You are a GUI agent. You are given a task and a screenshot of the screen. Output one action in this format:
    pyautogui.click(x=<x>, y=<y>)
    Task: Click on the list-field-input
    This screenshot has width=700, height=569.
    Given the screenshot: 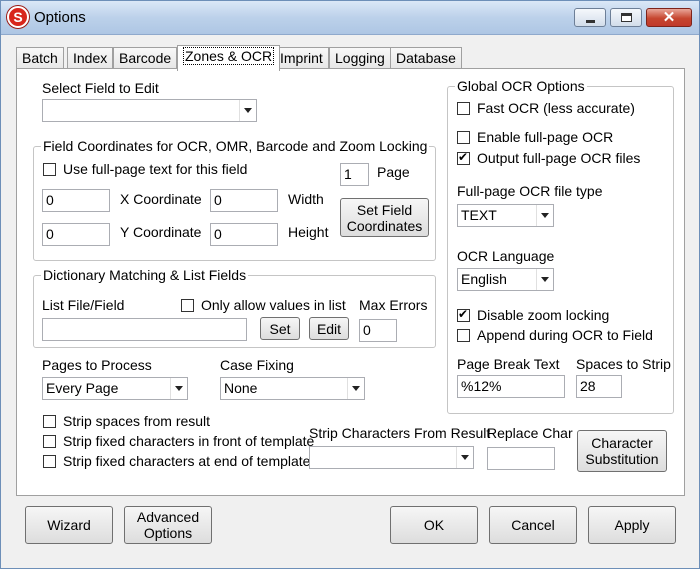 What is the action you would take?
    pyautogui.click(x=144, y=329)
    